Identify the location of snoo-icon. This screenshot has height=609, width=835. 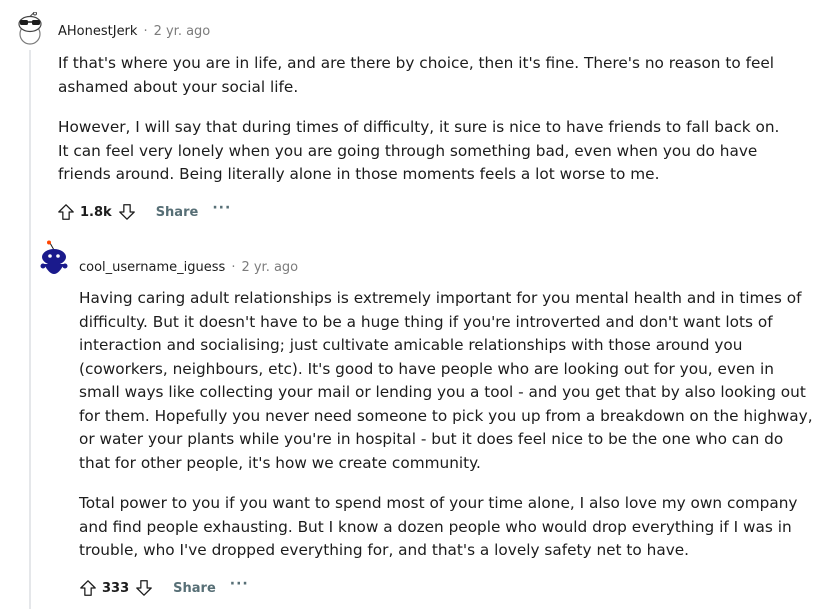
(54, 257).